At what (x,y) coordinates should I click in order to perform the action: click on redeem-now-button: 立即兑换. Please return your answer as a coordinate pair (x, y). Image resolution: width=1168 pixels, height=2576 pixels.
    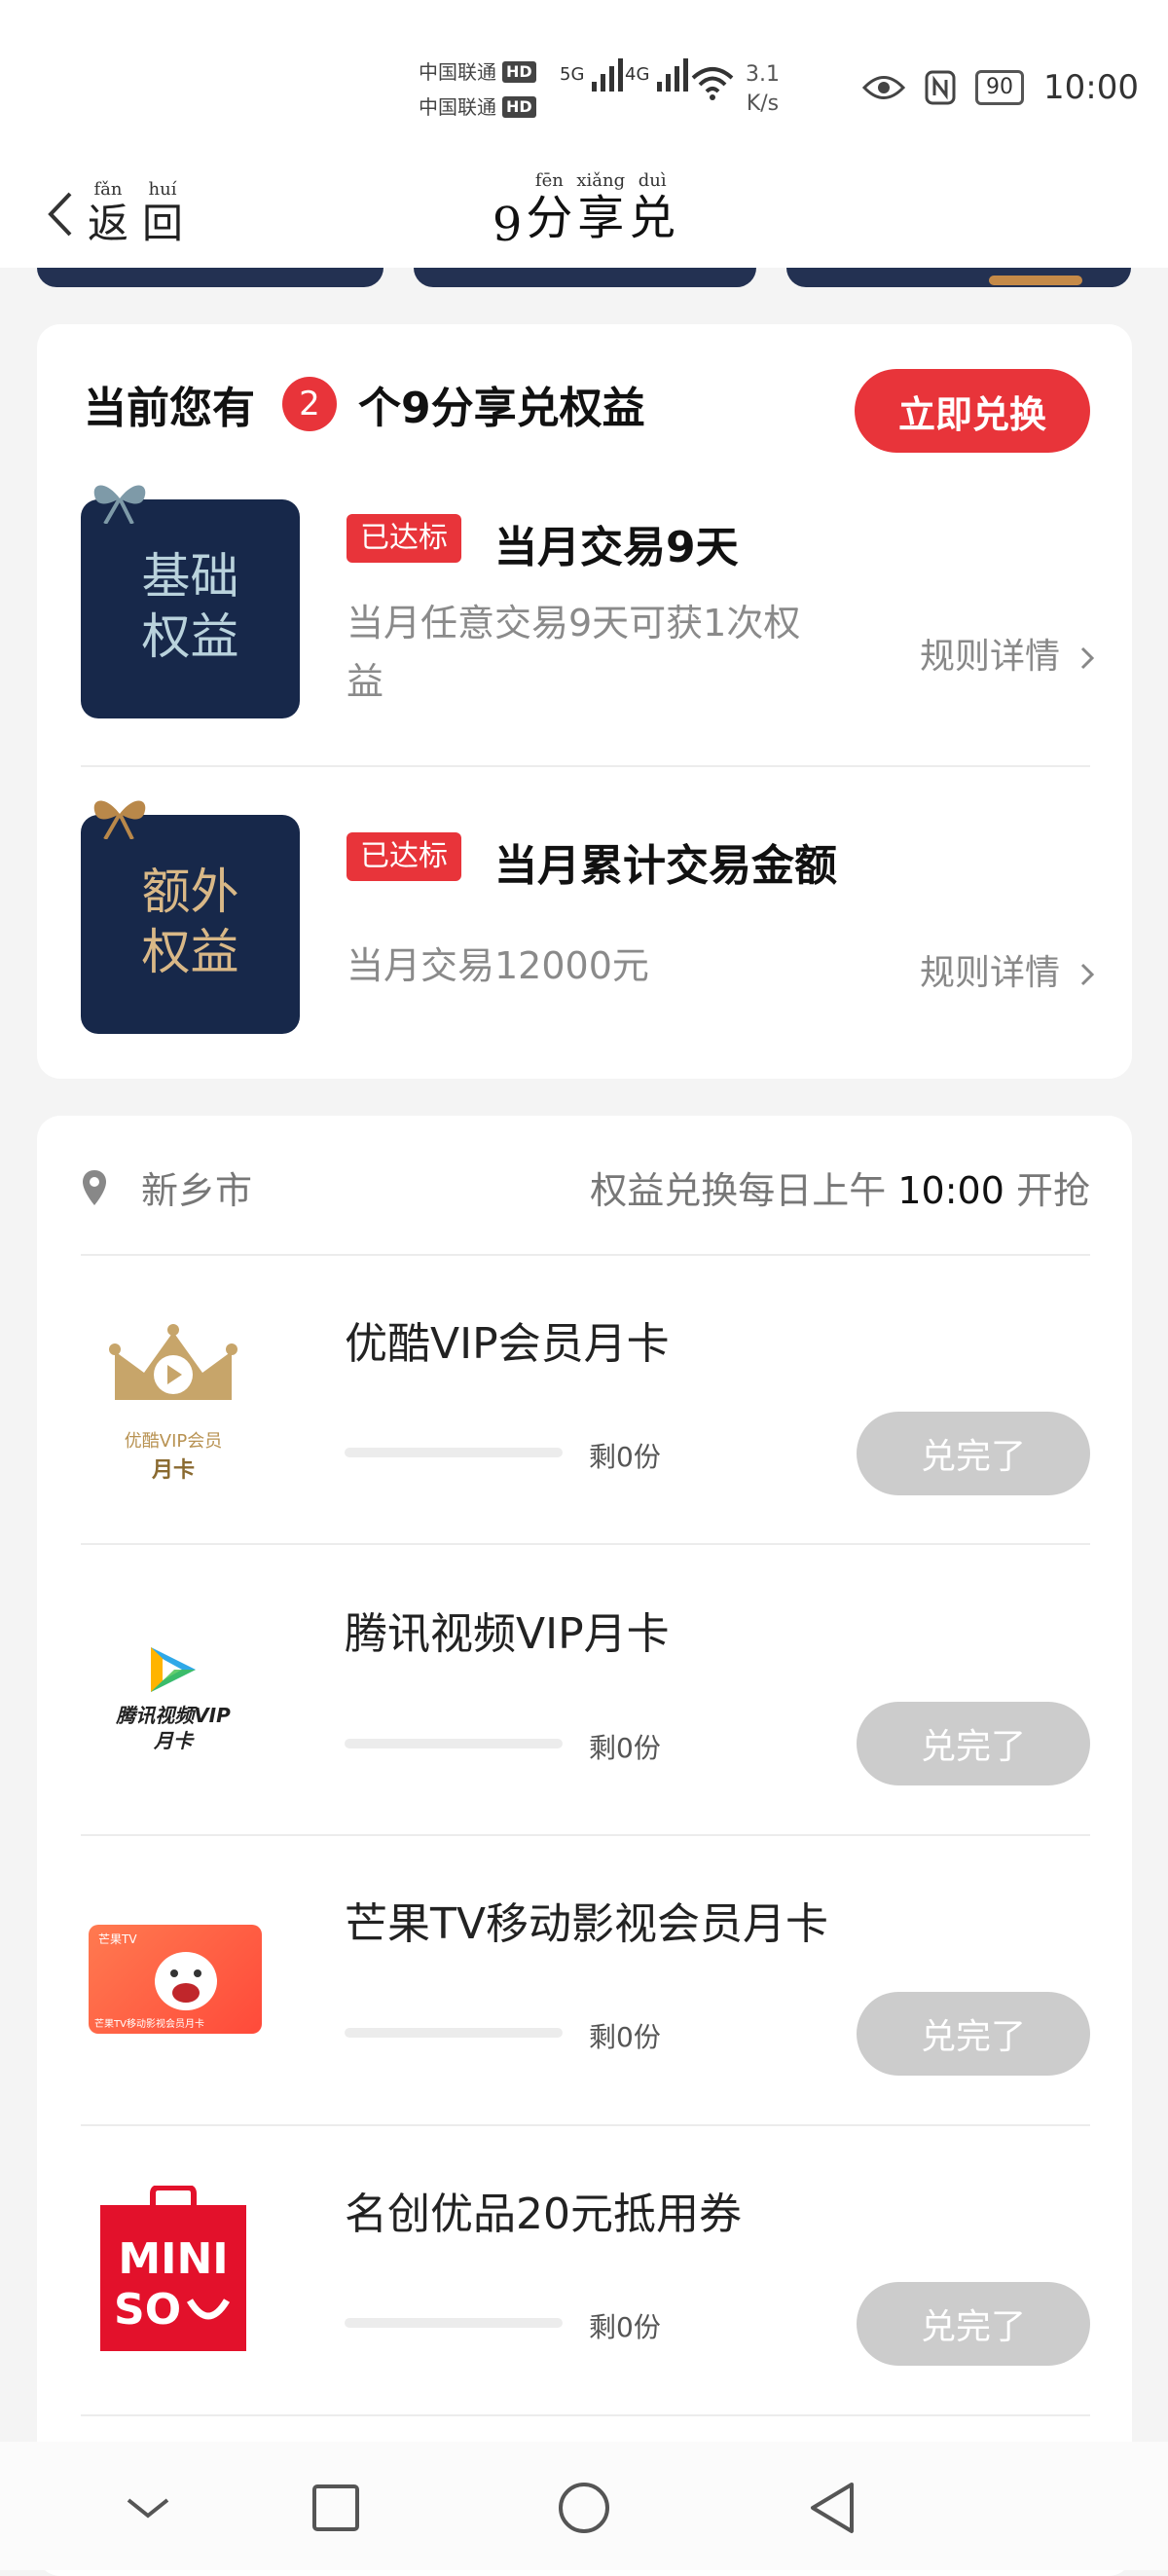
    Looking at the image, I should click on (973, 411).